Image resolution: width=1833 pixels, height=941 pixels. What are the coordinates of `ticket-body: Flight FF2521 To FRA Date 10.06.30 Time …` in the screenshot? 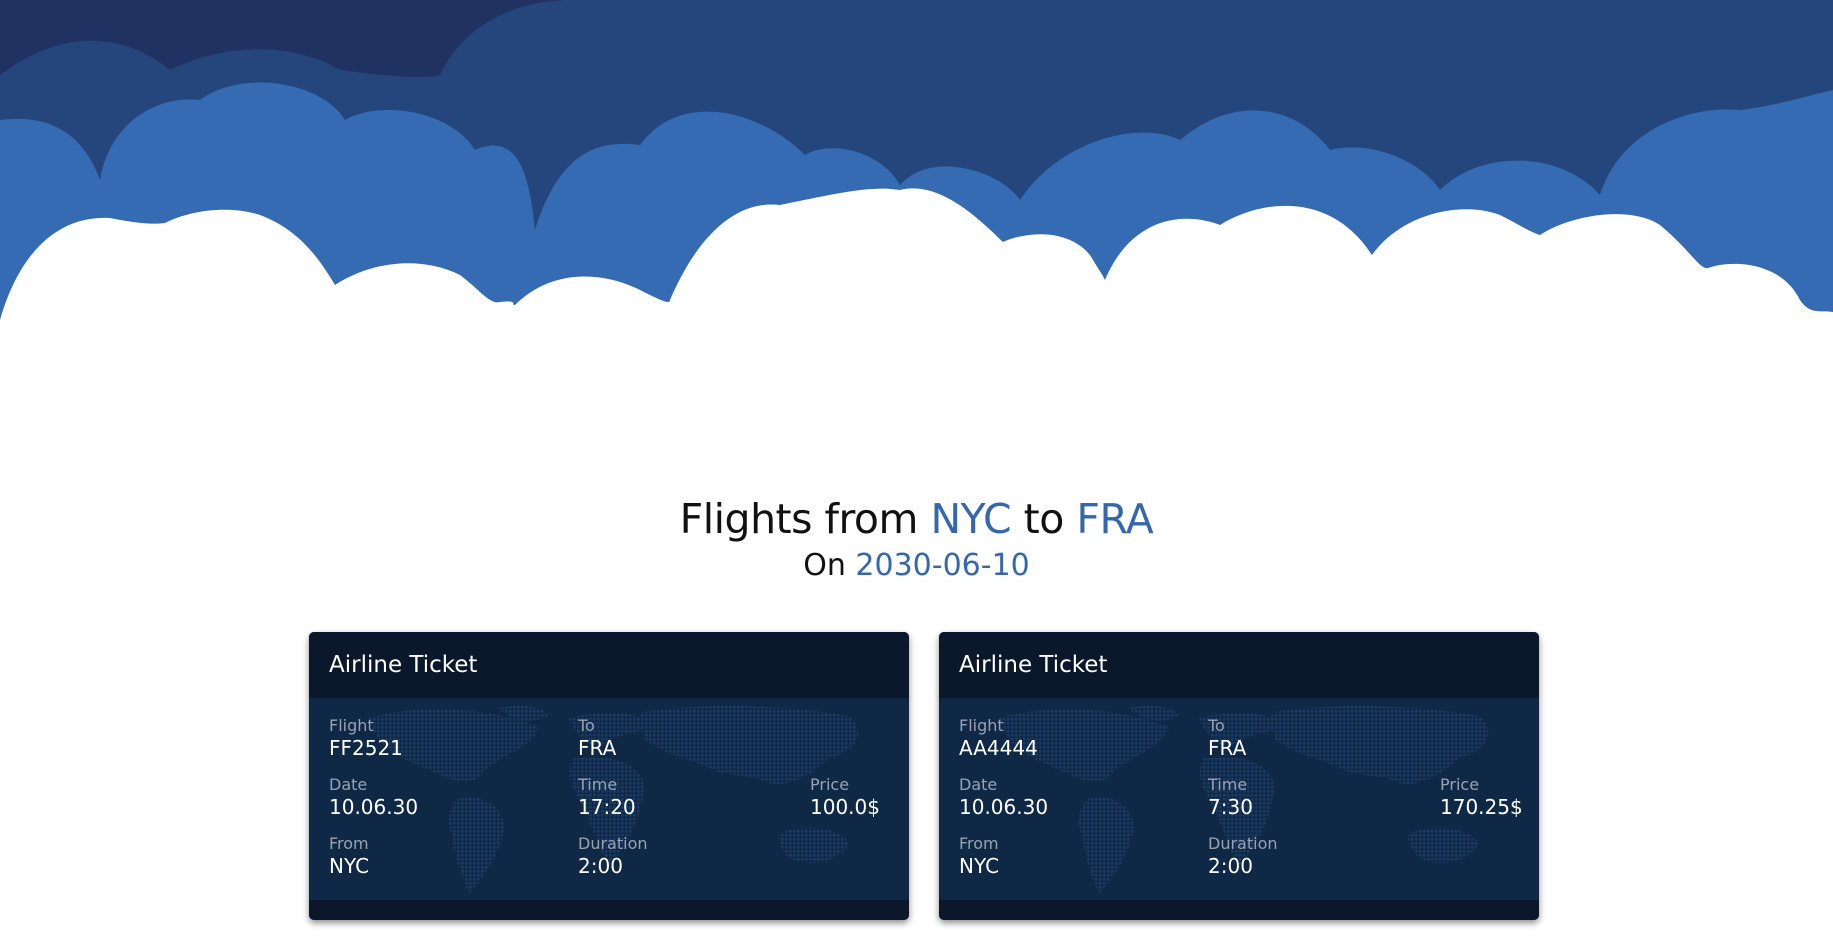 It's located at (609, 799).